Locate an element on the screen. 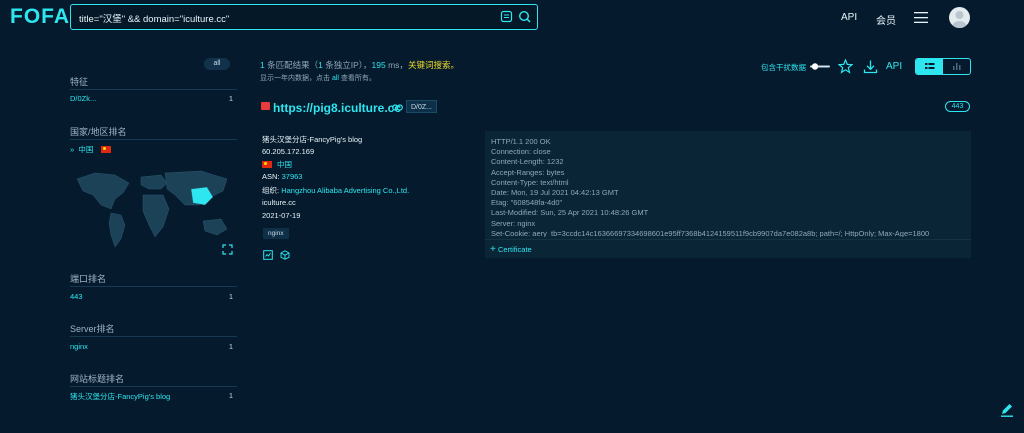 This screenshot has width=1024, height=433. site-favicon is located at coordinates (265, 106).